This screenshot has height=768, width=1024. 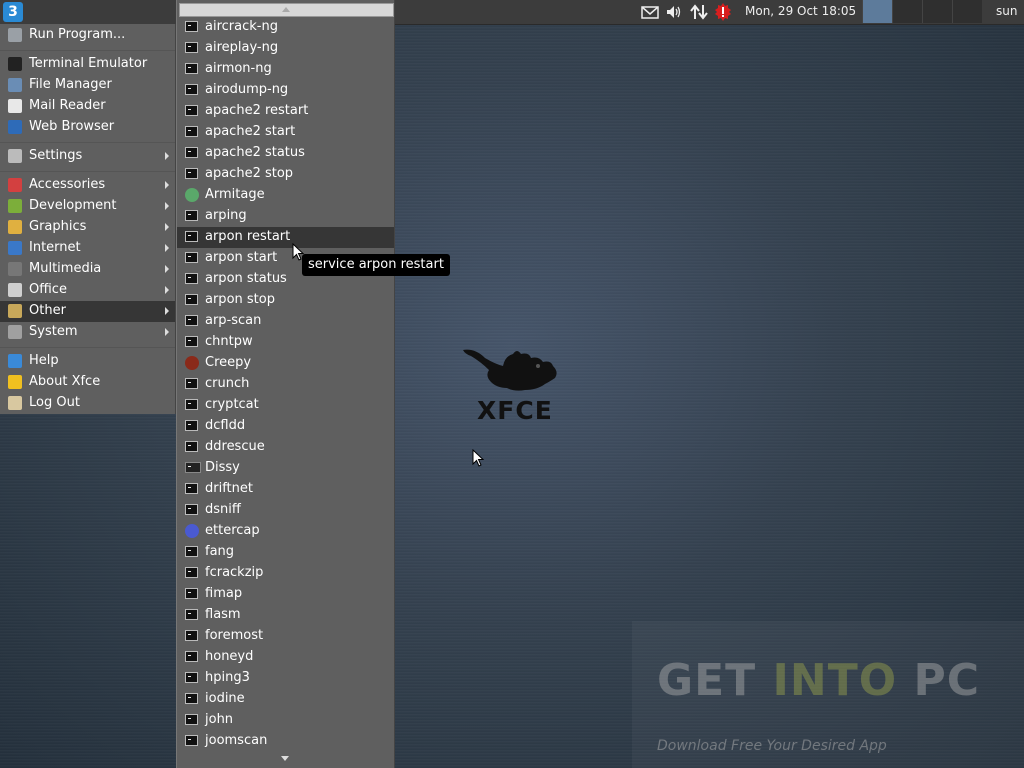 I want to click on submenu-scroll-down-button, so click(x=285, y=758).